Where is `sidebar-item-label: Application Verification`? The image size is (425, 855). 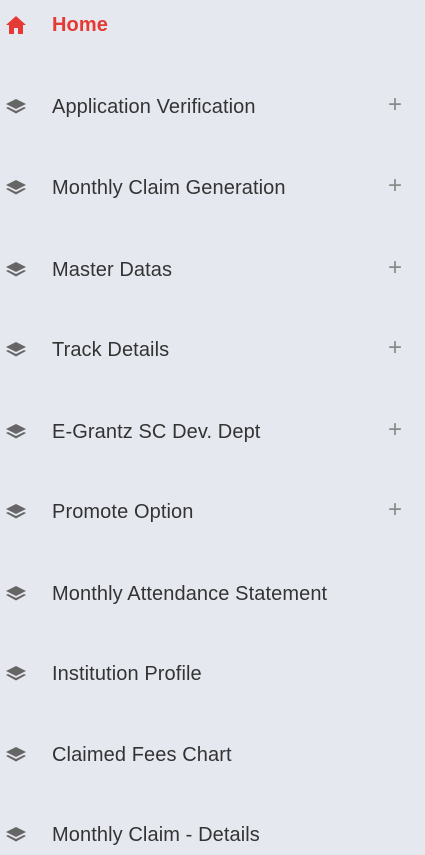 sidebar-item-label: Application Verification is located at coordinates (154, 107).